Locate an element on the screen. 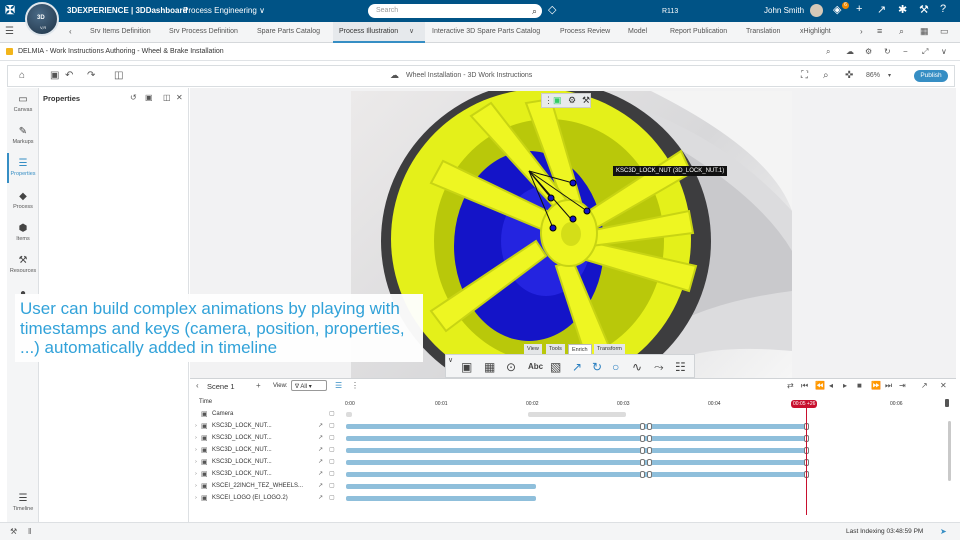 Image resolution: width=960 pixels, height=540 pixels. color-icon: ▣ is located at coordinates (557, 100).